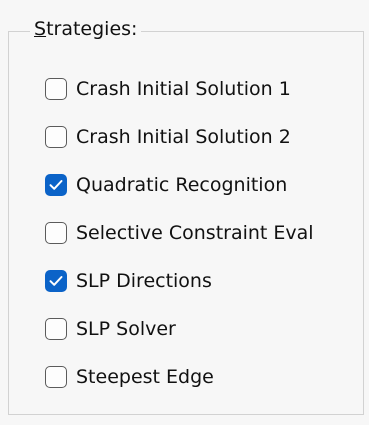 The image size is (369, 425). I want to click on checkbox-quadratic-recognition: Quadratic Recognition, so click(203, 185).